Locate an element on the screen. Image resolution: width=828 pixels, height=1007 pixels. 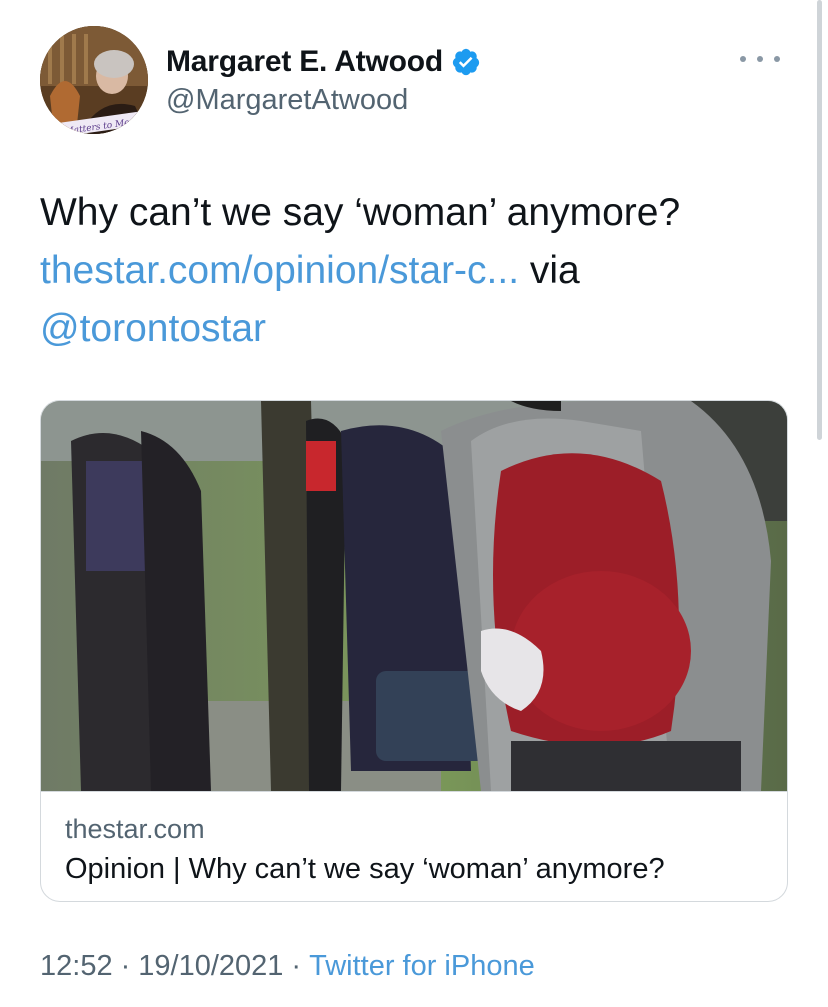
display-name-row: Margaret E. Atwood is located at coordinates (323, 62).